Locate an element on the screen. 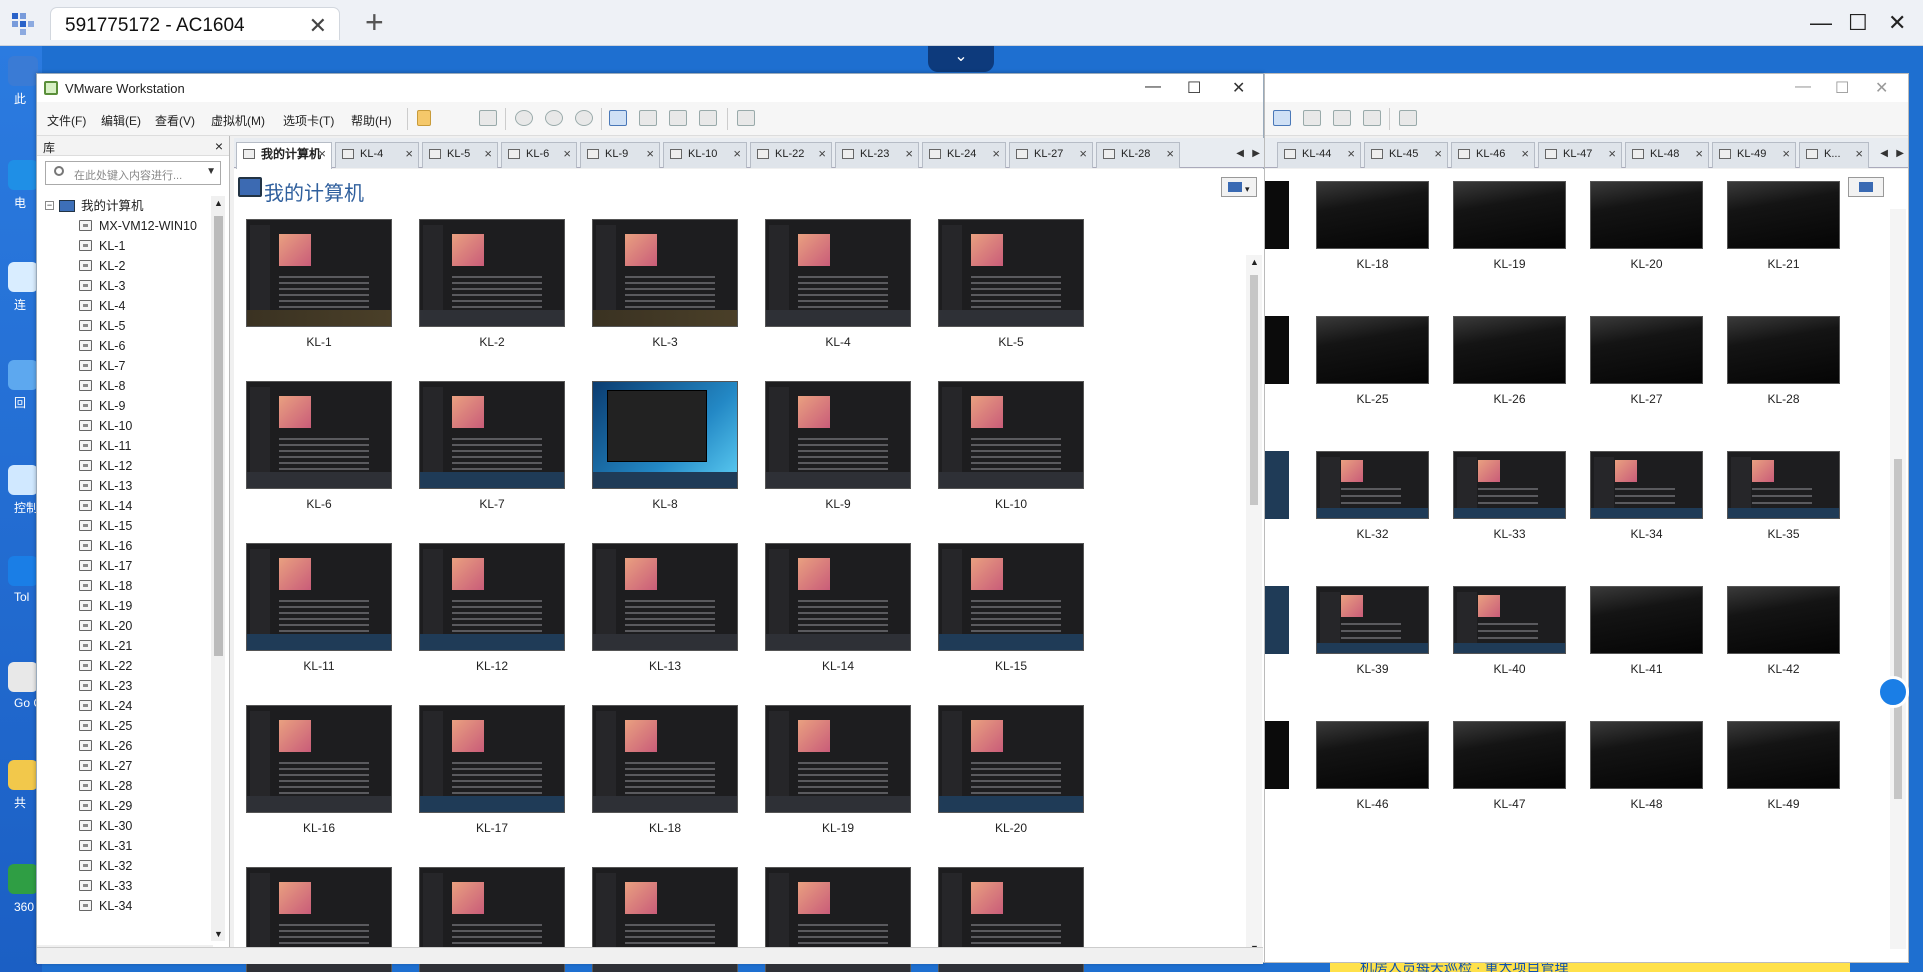 This screenshot has height=972, width=1923. vm-thumbnail: KL-35 is located at coordinates (1783, 502).